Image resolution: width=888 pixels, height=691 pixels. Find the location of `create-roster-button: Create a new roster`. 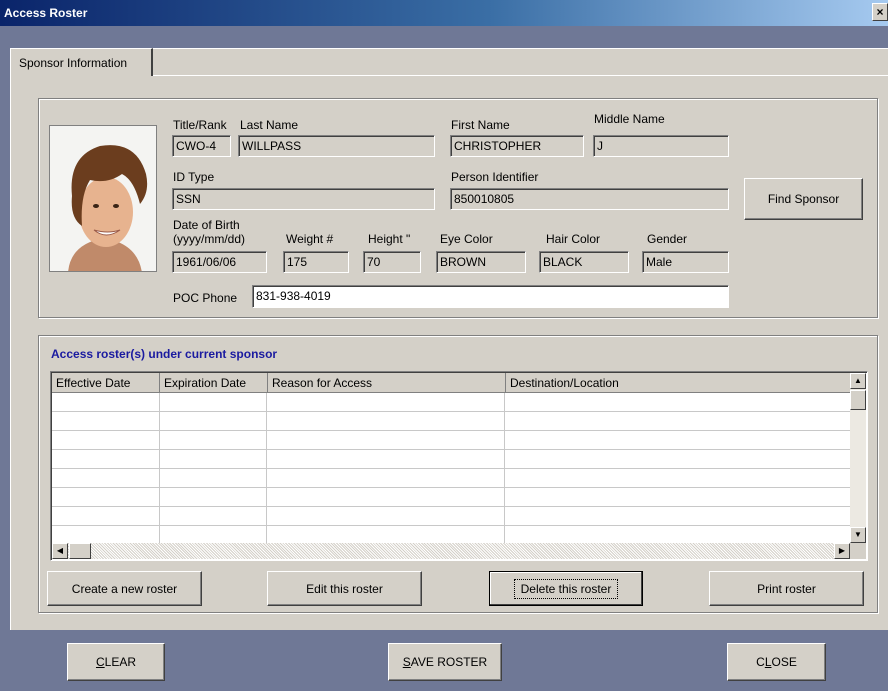

create-roster-button: Create a new roster is located at coordinates (124, 588).